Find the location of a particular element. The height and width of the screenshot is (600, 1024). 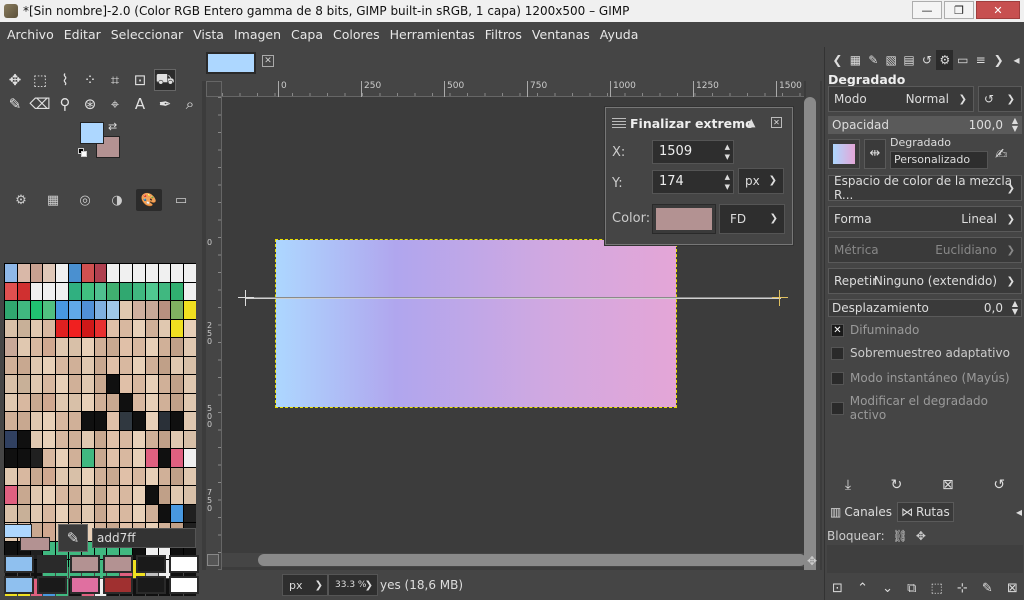

vertical-ruler: 0 2 5 0 5 0 0 7 5 0 is located at coordinates (214, 347).